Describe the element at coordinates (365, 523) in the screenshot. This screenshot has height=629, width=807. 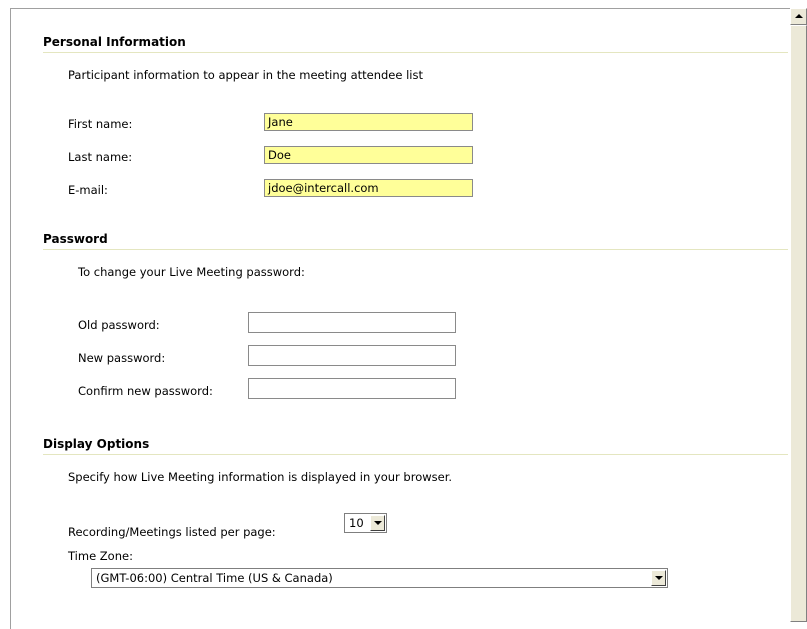
I see `per-page-select: 10` at that location.